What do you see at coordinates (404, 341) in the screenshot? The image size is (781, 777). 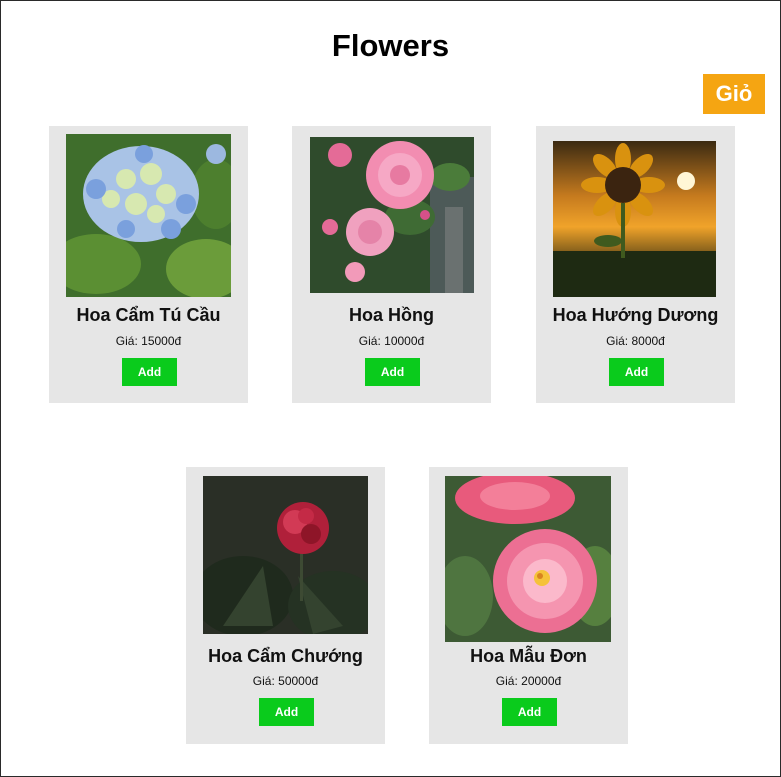 I see `price-value: 10000đ` at bounding box center [404, 341].